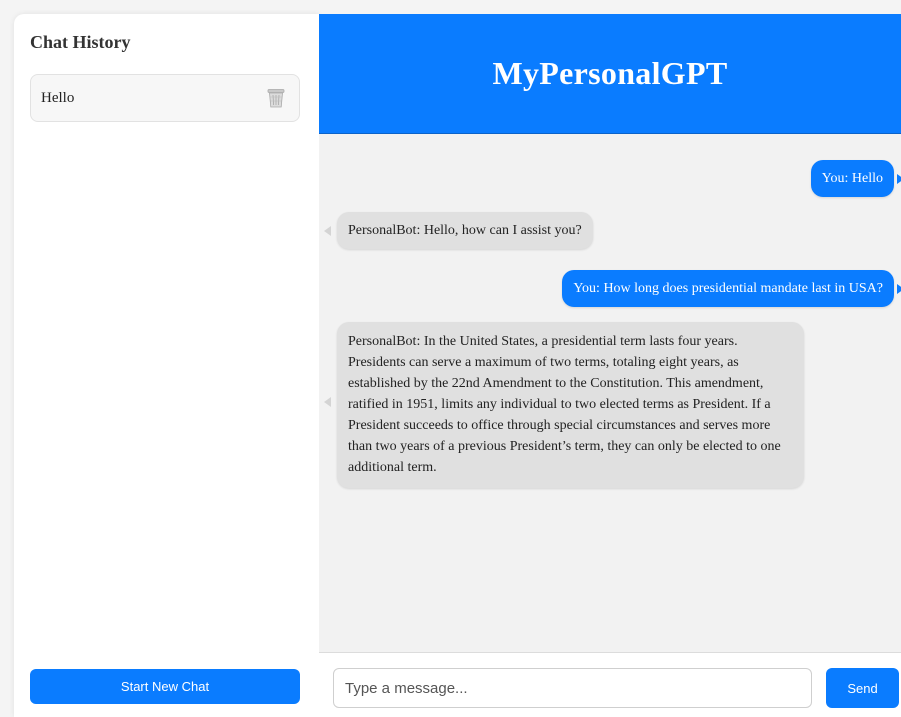 This screenshot has height=717, width=901. I want to click on sidebar-title: Chat History, so click(80, 42).